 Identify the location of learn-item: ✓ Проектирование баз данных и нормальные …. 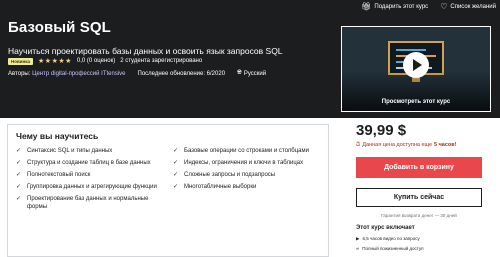
(89, 203).